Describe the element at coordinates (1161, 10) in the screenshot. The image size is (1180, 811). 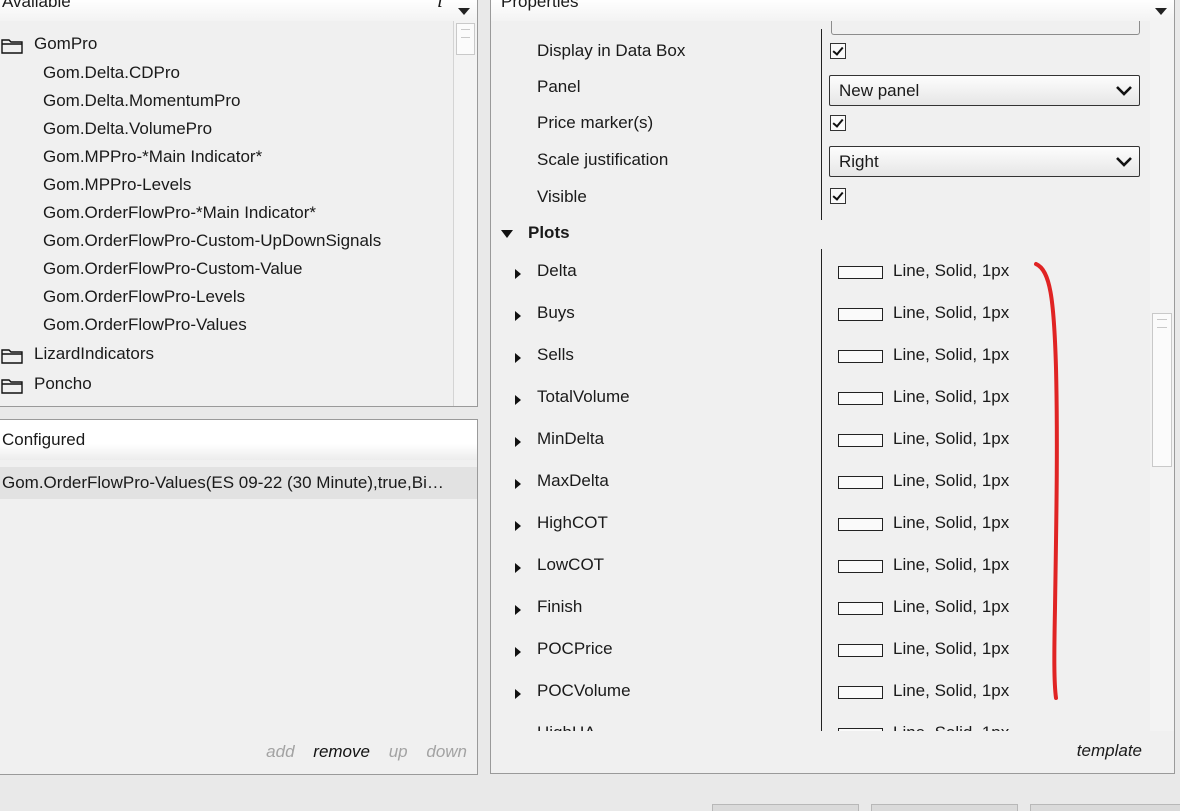
I see `properties-dropdown-icon` at that location.